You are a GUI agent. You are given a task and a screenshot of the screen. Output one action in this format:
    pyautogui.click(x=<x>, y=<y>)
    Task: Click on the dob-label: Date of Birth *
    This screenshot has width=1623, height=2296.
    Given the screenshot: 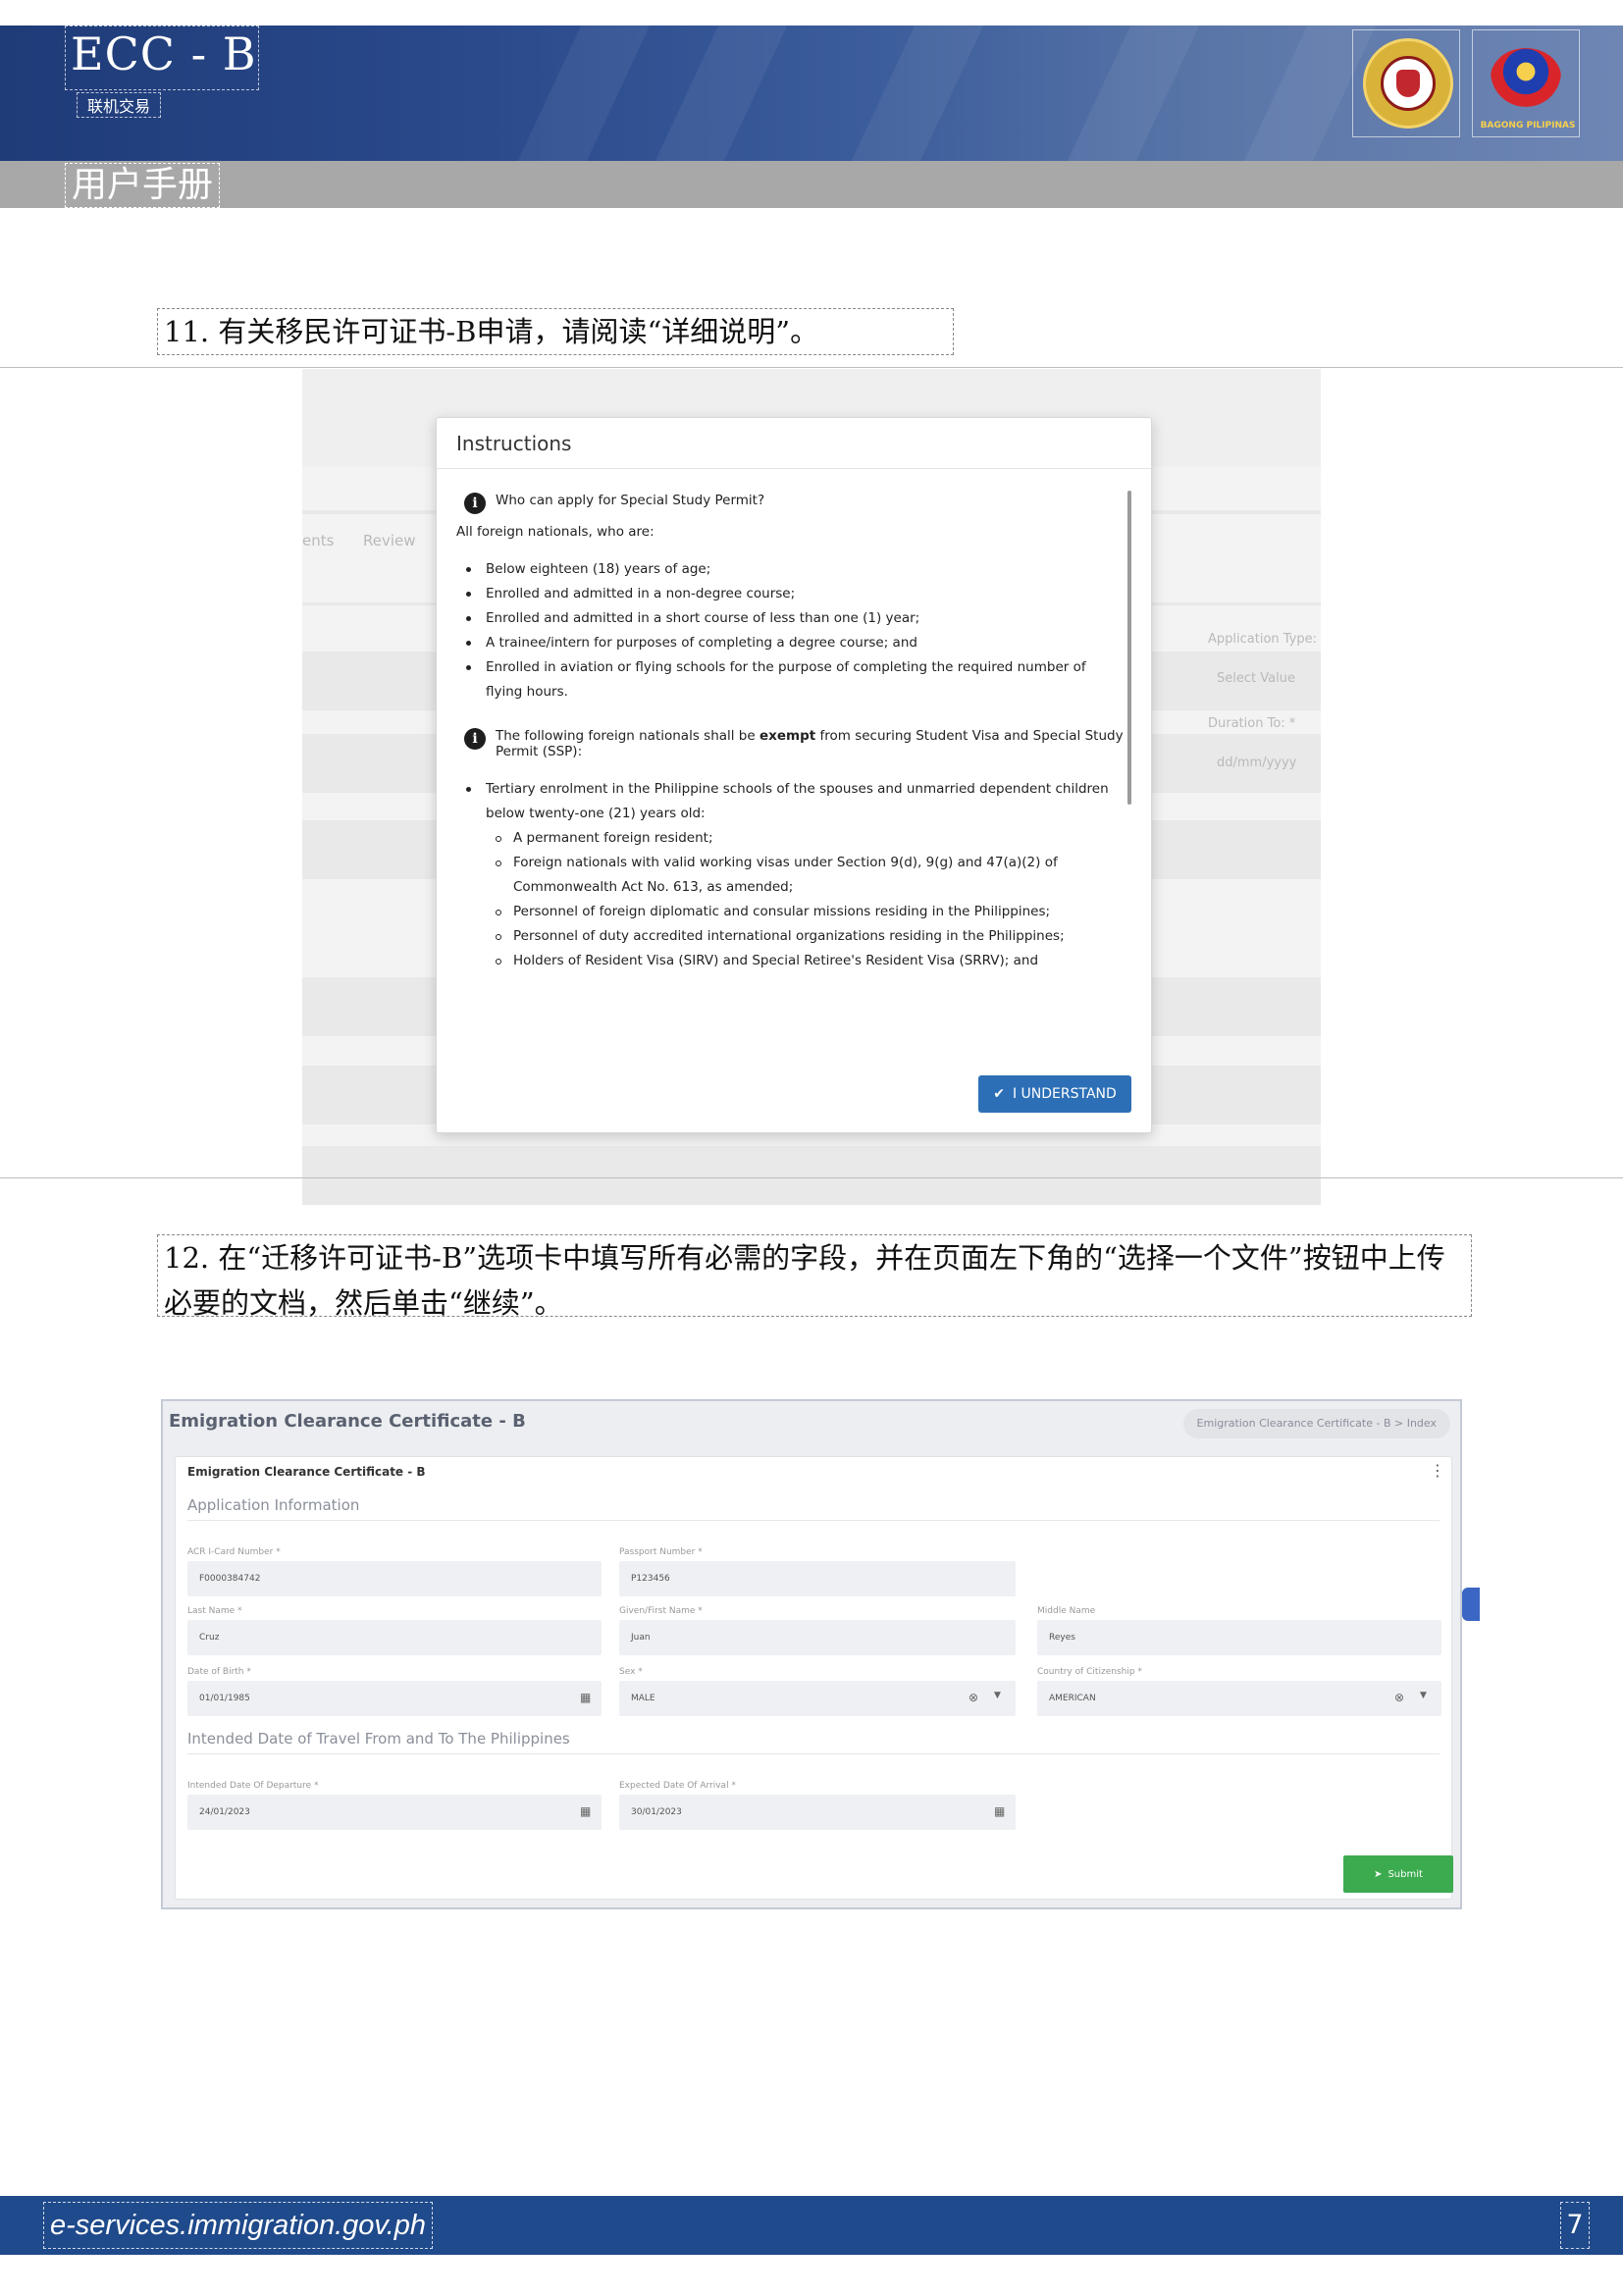 What is the action you would take?
    pyautogui.click(x=219, y=1672)
    